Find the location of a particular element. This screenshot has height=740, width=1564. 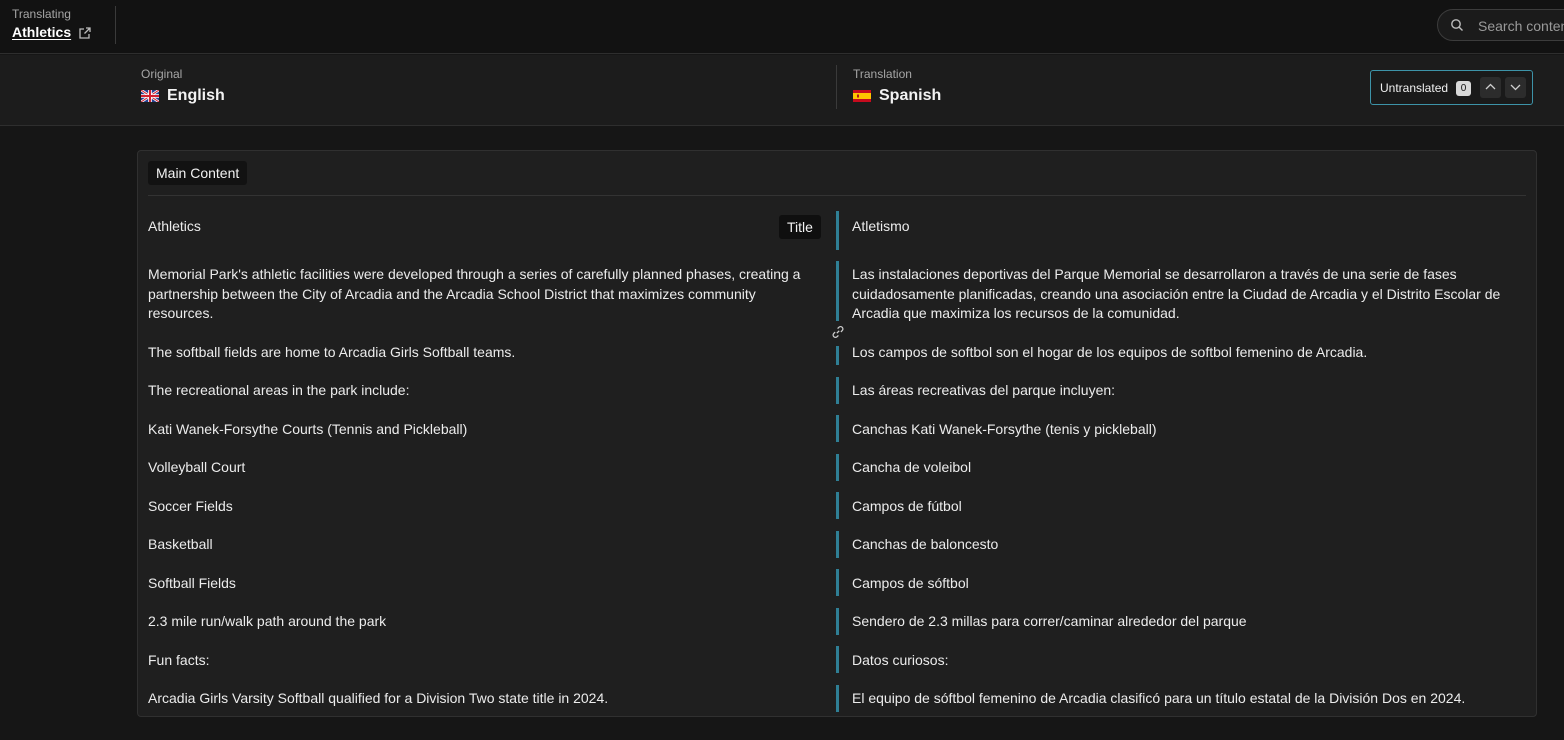

search-box is located at coordinates (1500, 25).